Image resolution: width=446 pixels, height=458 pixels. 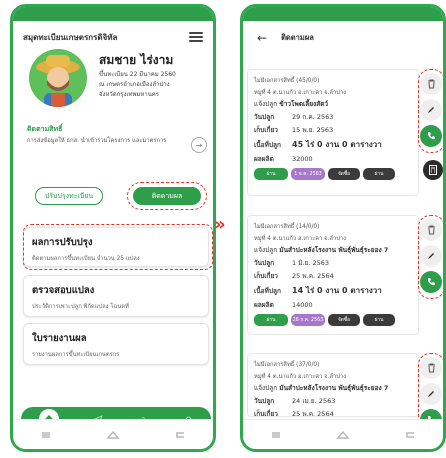 I want to click on hamburger-menu-icon, so click(x=196, y=37).